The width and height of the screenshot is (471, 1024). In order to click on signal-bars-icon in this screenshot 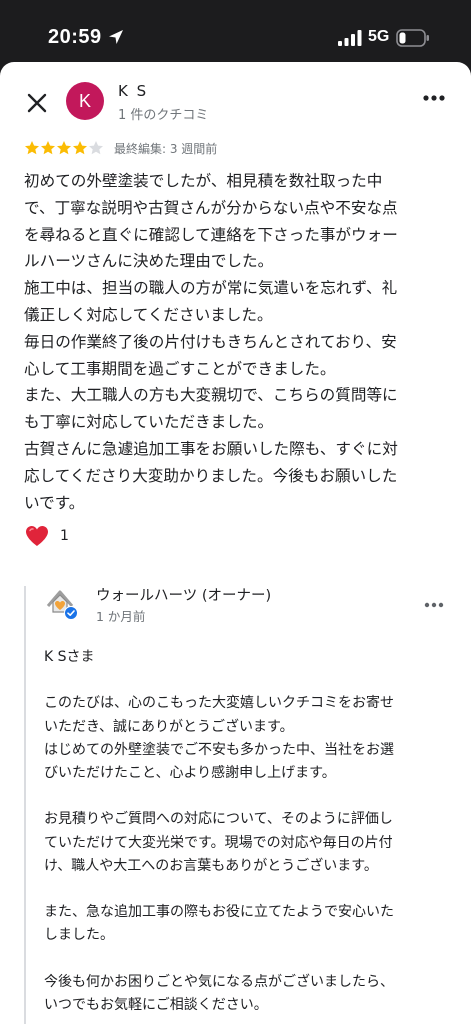, I will do `click(350, 38)`.